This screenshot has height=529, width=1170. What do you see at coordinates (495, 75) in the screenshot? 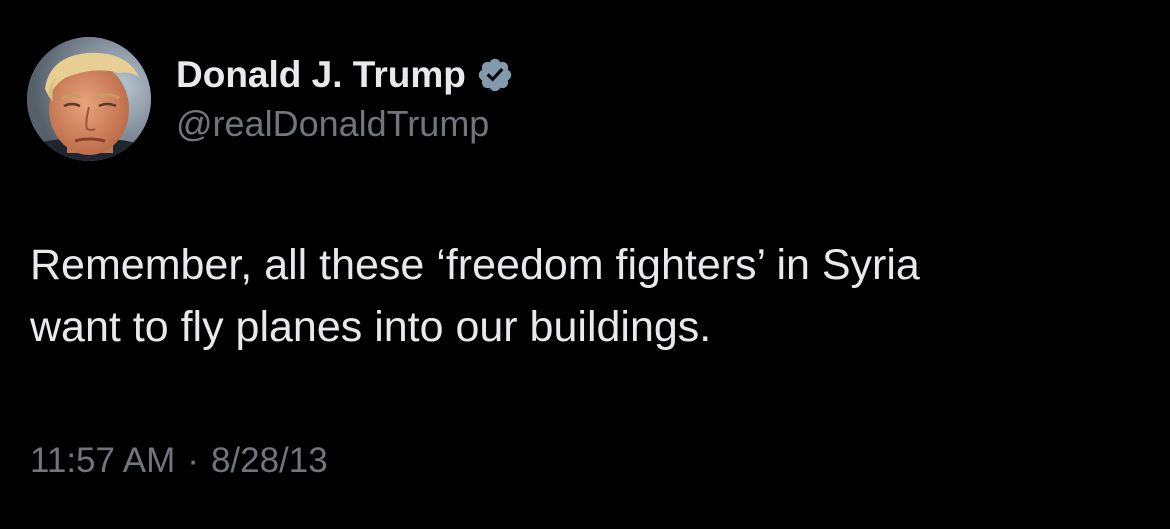
I see `verified-badge-icon` at bounding box center [495, 75].